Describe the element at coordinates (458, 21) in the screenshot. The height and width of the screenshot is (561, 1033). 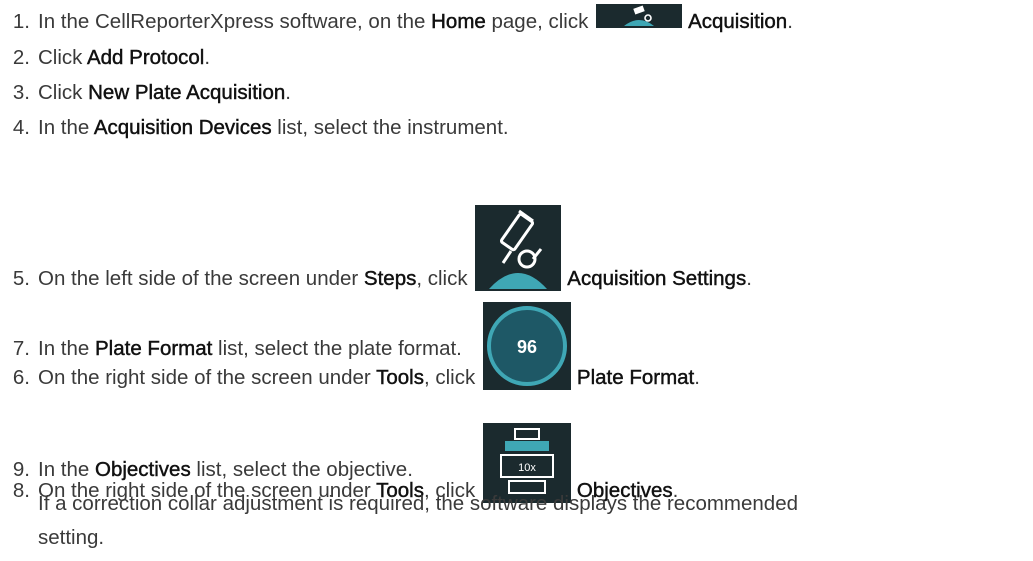
I see `home-label: Home` at that location.